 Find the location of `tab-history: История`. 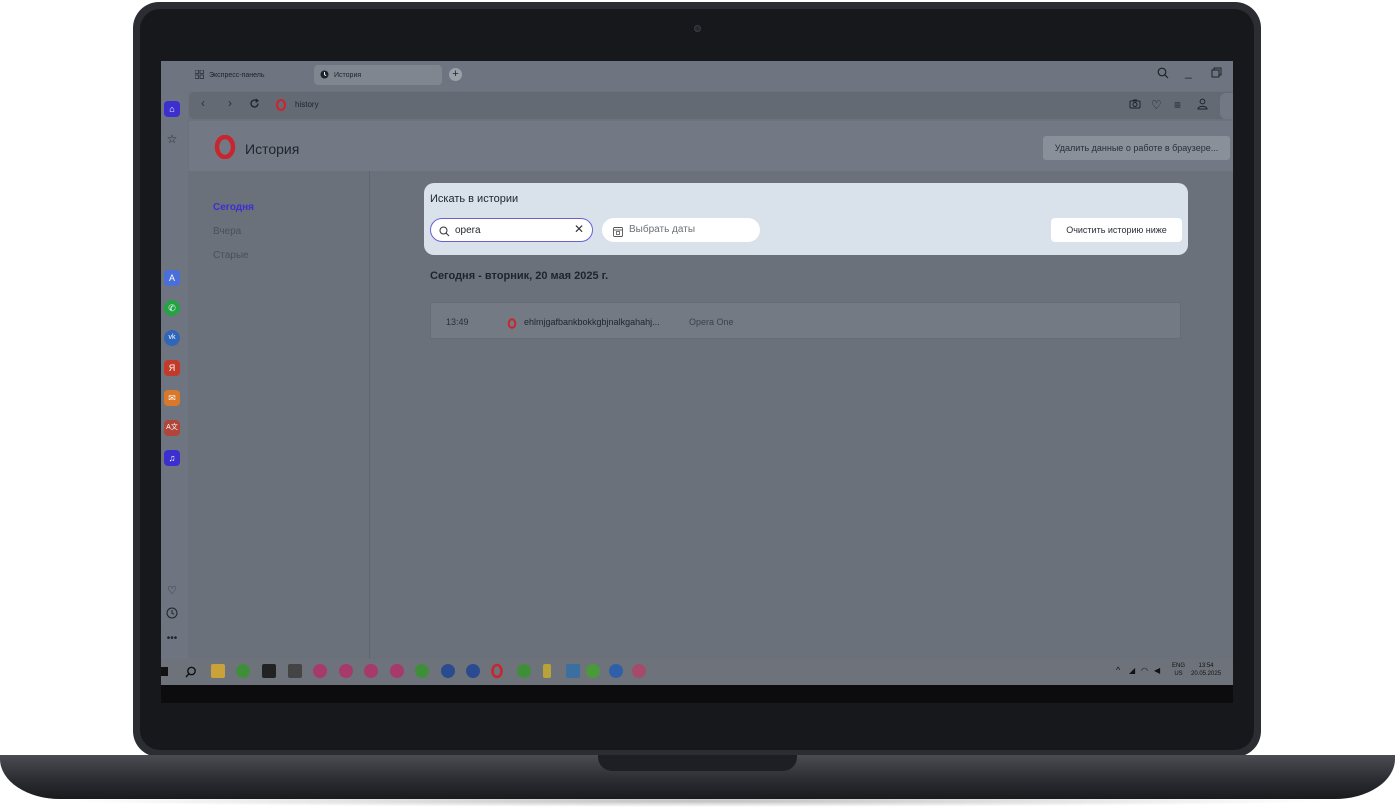

tab-history: История is located at coordinates (378, 75).